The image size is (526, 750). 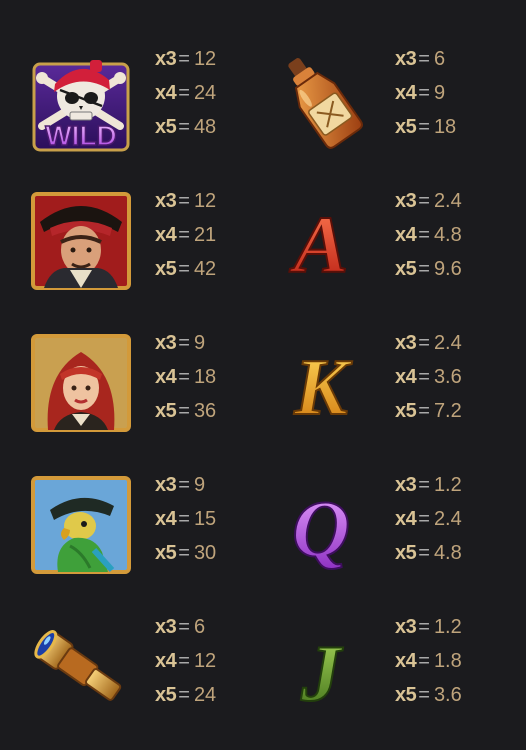 What do you see at coordinates (447, 201) in the screenshot?
I see `payout-value: 2.4` at bounding box center [447, 201].